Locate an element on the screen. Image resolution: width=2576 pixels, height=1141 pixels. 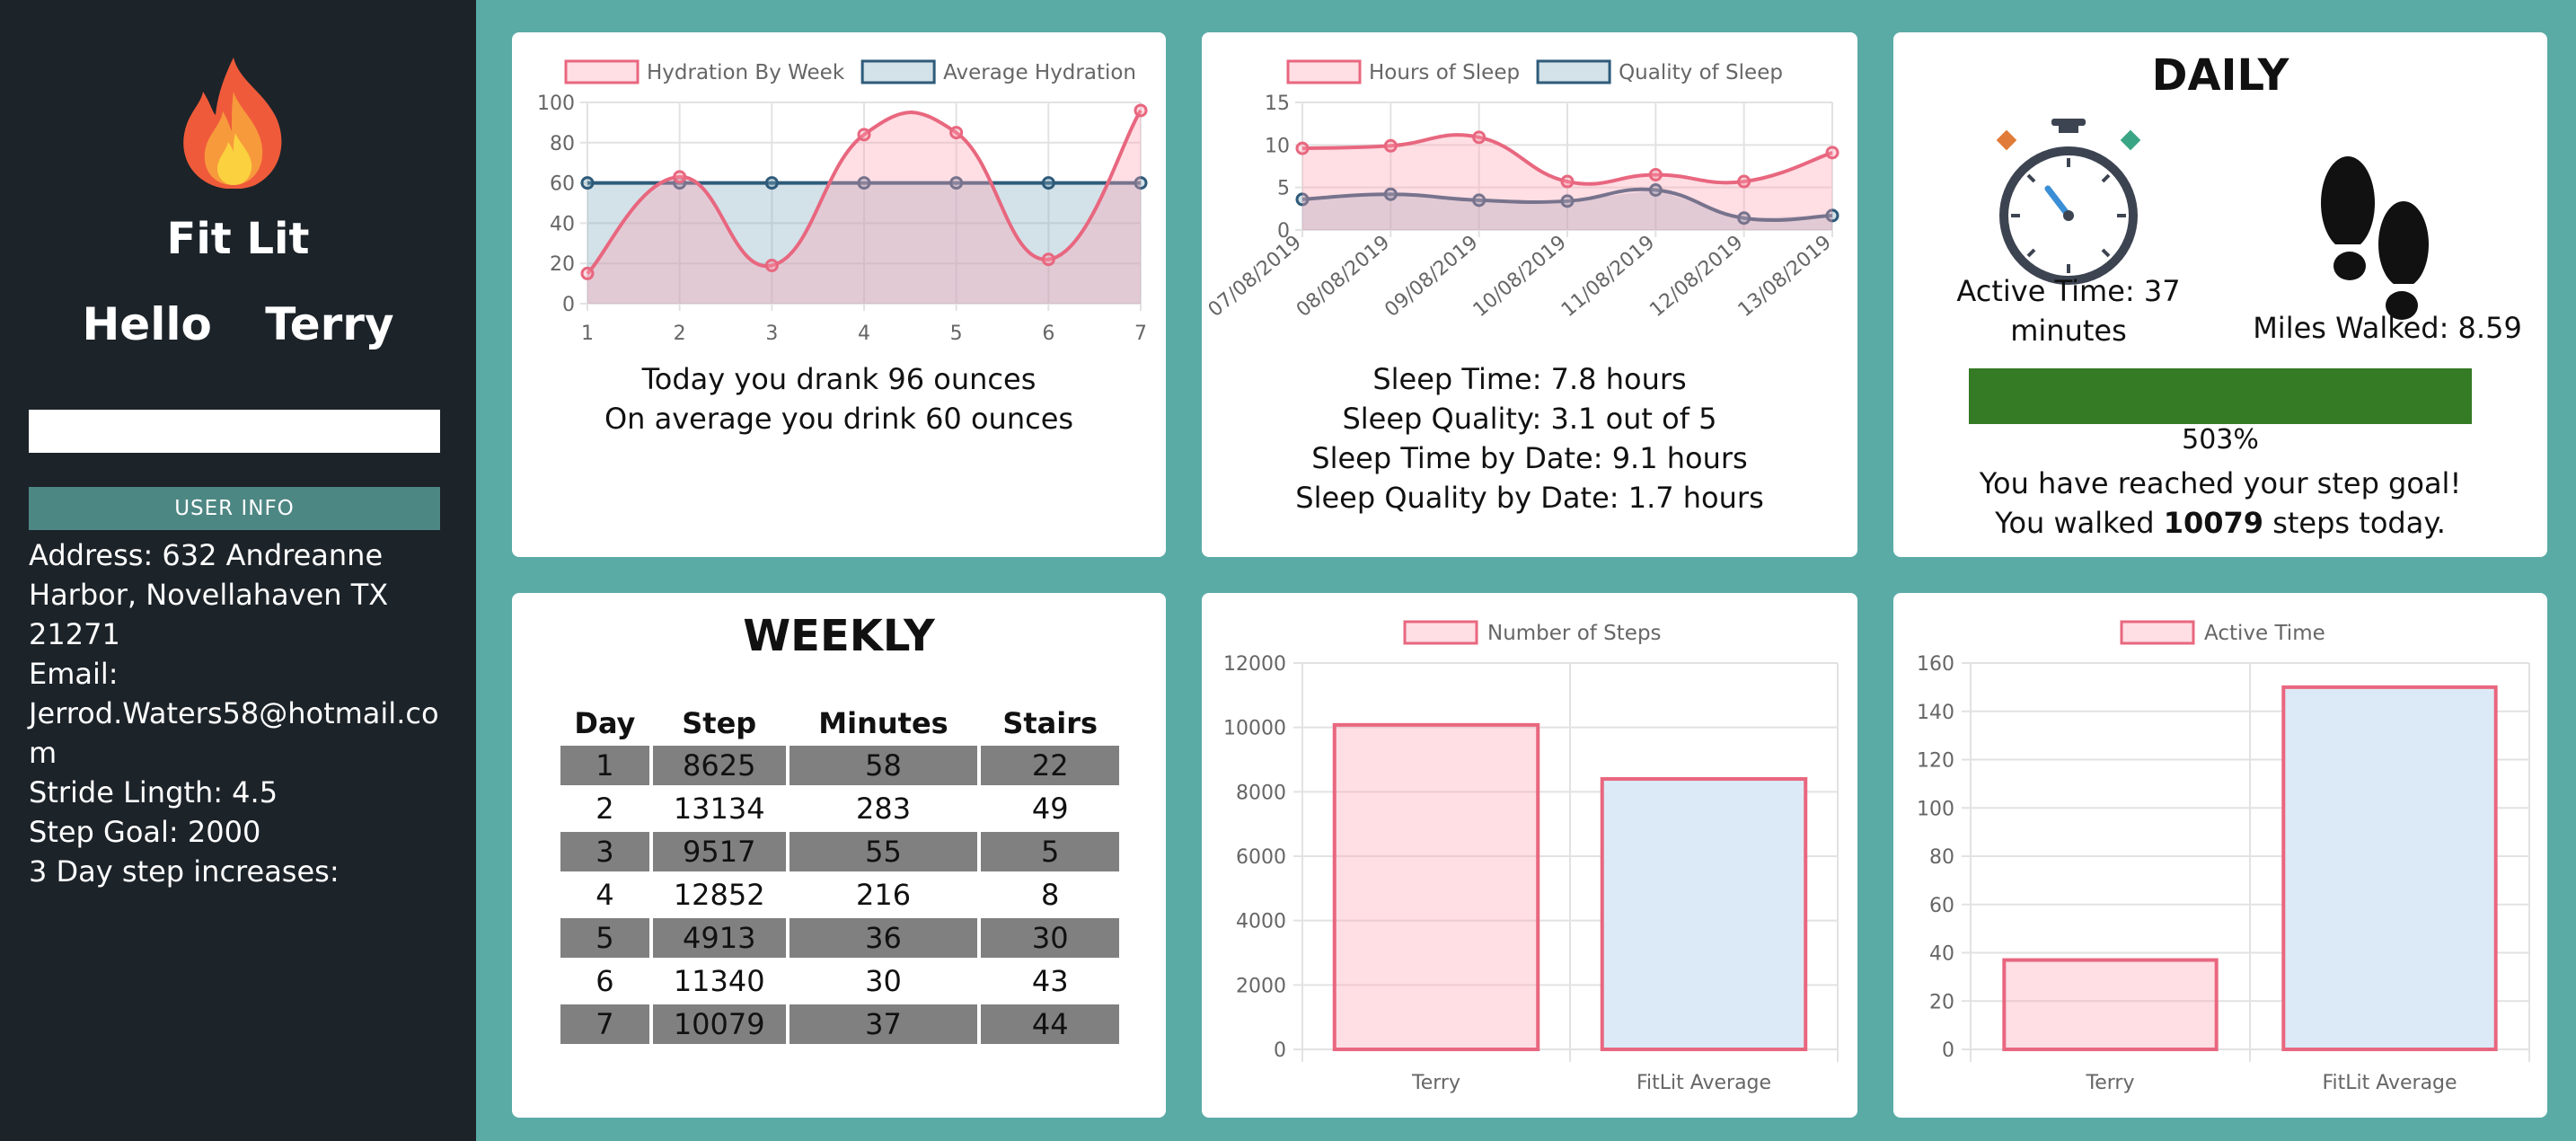
user-name: Terry is located at coordinates (329, 324).